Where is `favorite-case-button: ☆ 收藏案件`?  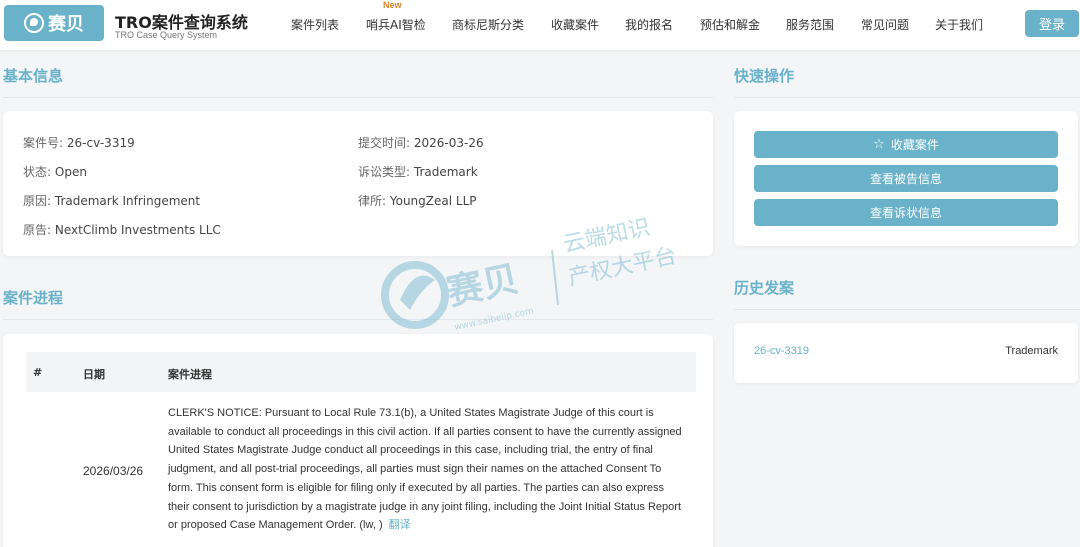
favorite-case-button: ☆ 收藏案件 is located at coordinates (906, 144).